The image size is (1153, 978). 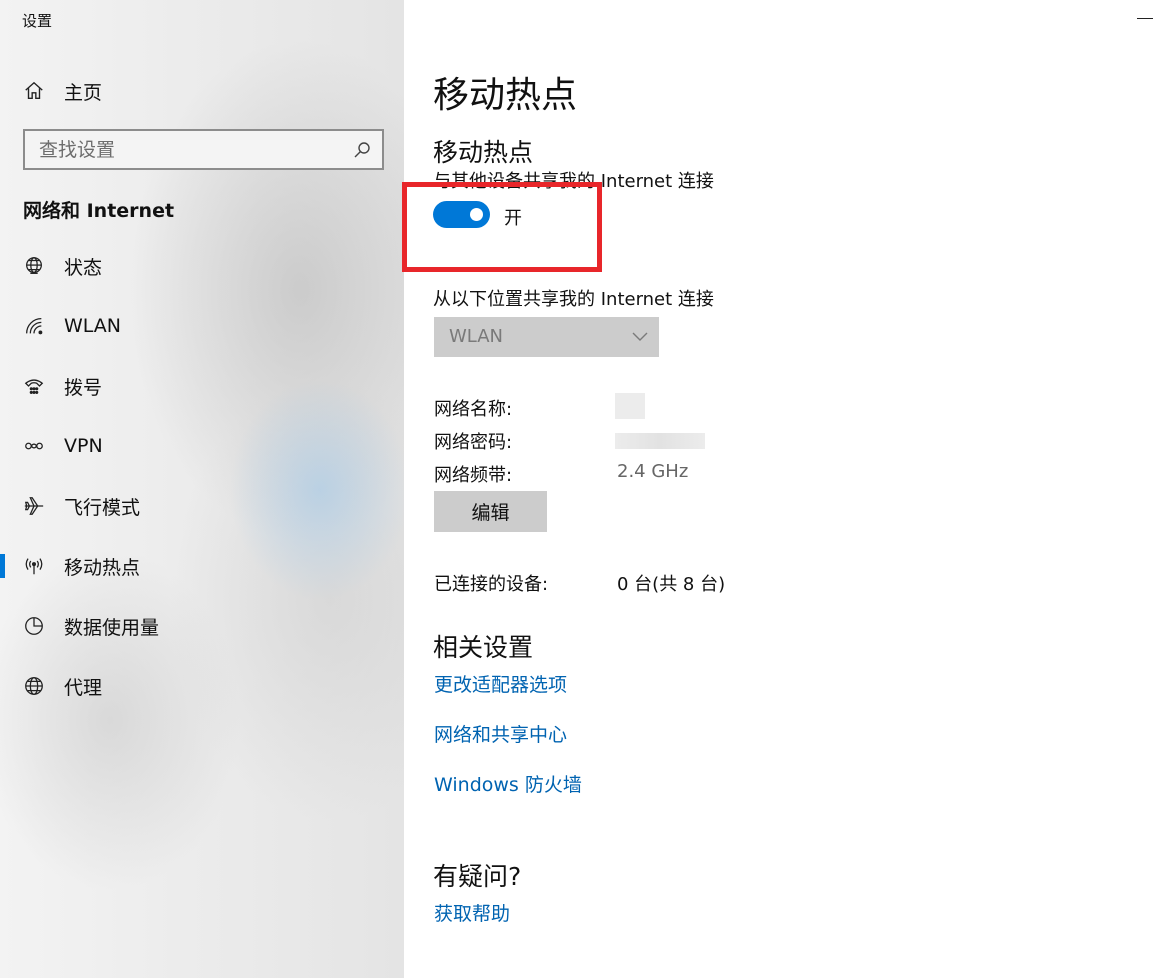 What do you see at coordinates (546, 337) in the screenshot?
I see `share-source-select: WLAN` at bounding box center [546, 337].